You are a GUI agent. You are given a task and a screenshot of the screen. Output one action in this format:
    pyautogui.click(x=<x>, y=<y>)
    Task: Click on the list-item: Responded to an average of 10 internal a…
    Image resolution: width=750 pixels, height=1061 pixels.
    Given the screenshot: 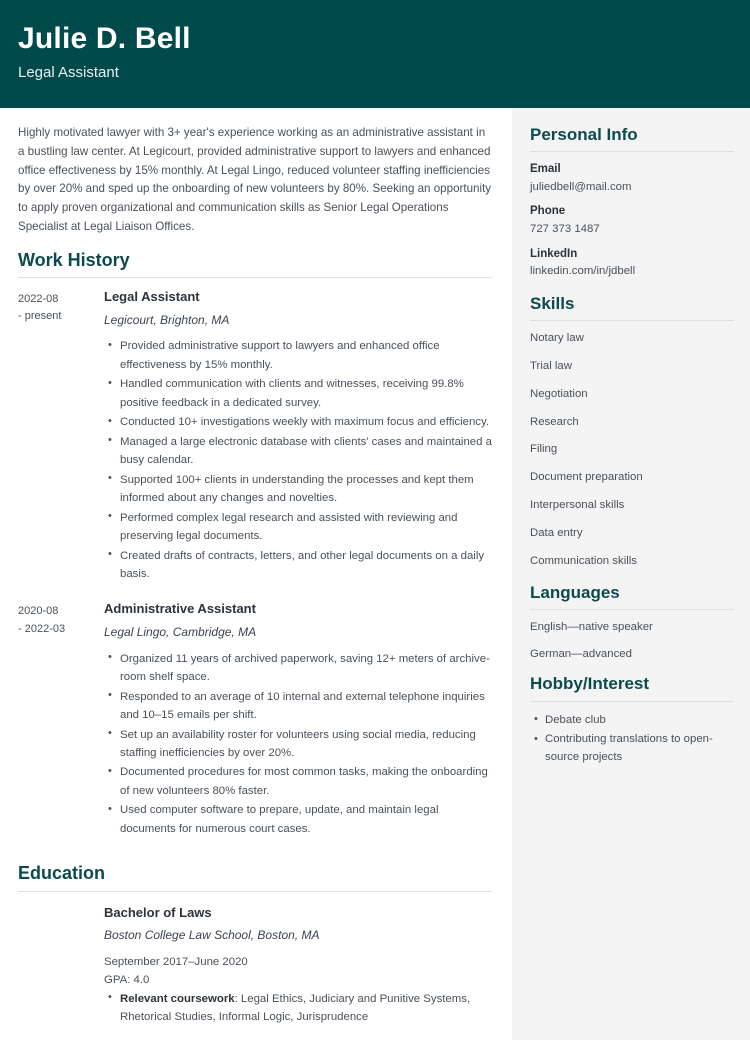 What is the action you would take?
    pyautogui.click(x=300, y=706)
    